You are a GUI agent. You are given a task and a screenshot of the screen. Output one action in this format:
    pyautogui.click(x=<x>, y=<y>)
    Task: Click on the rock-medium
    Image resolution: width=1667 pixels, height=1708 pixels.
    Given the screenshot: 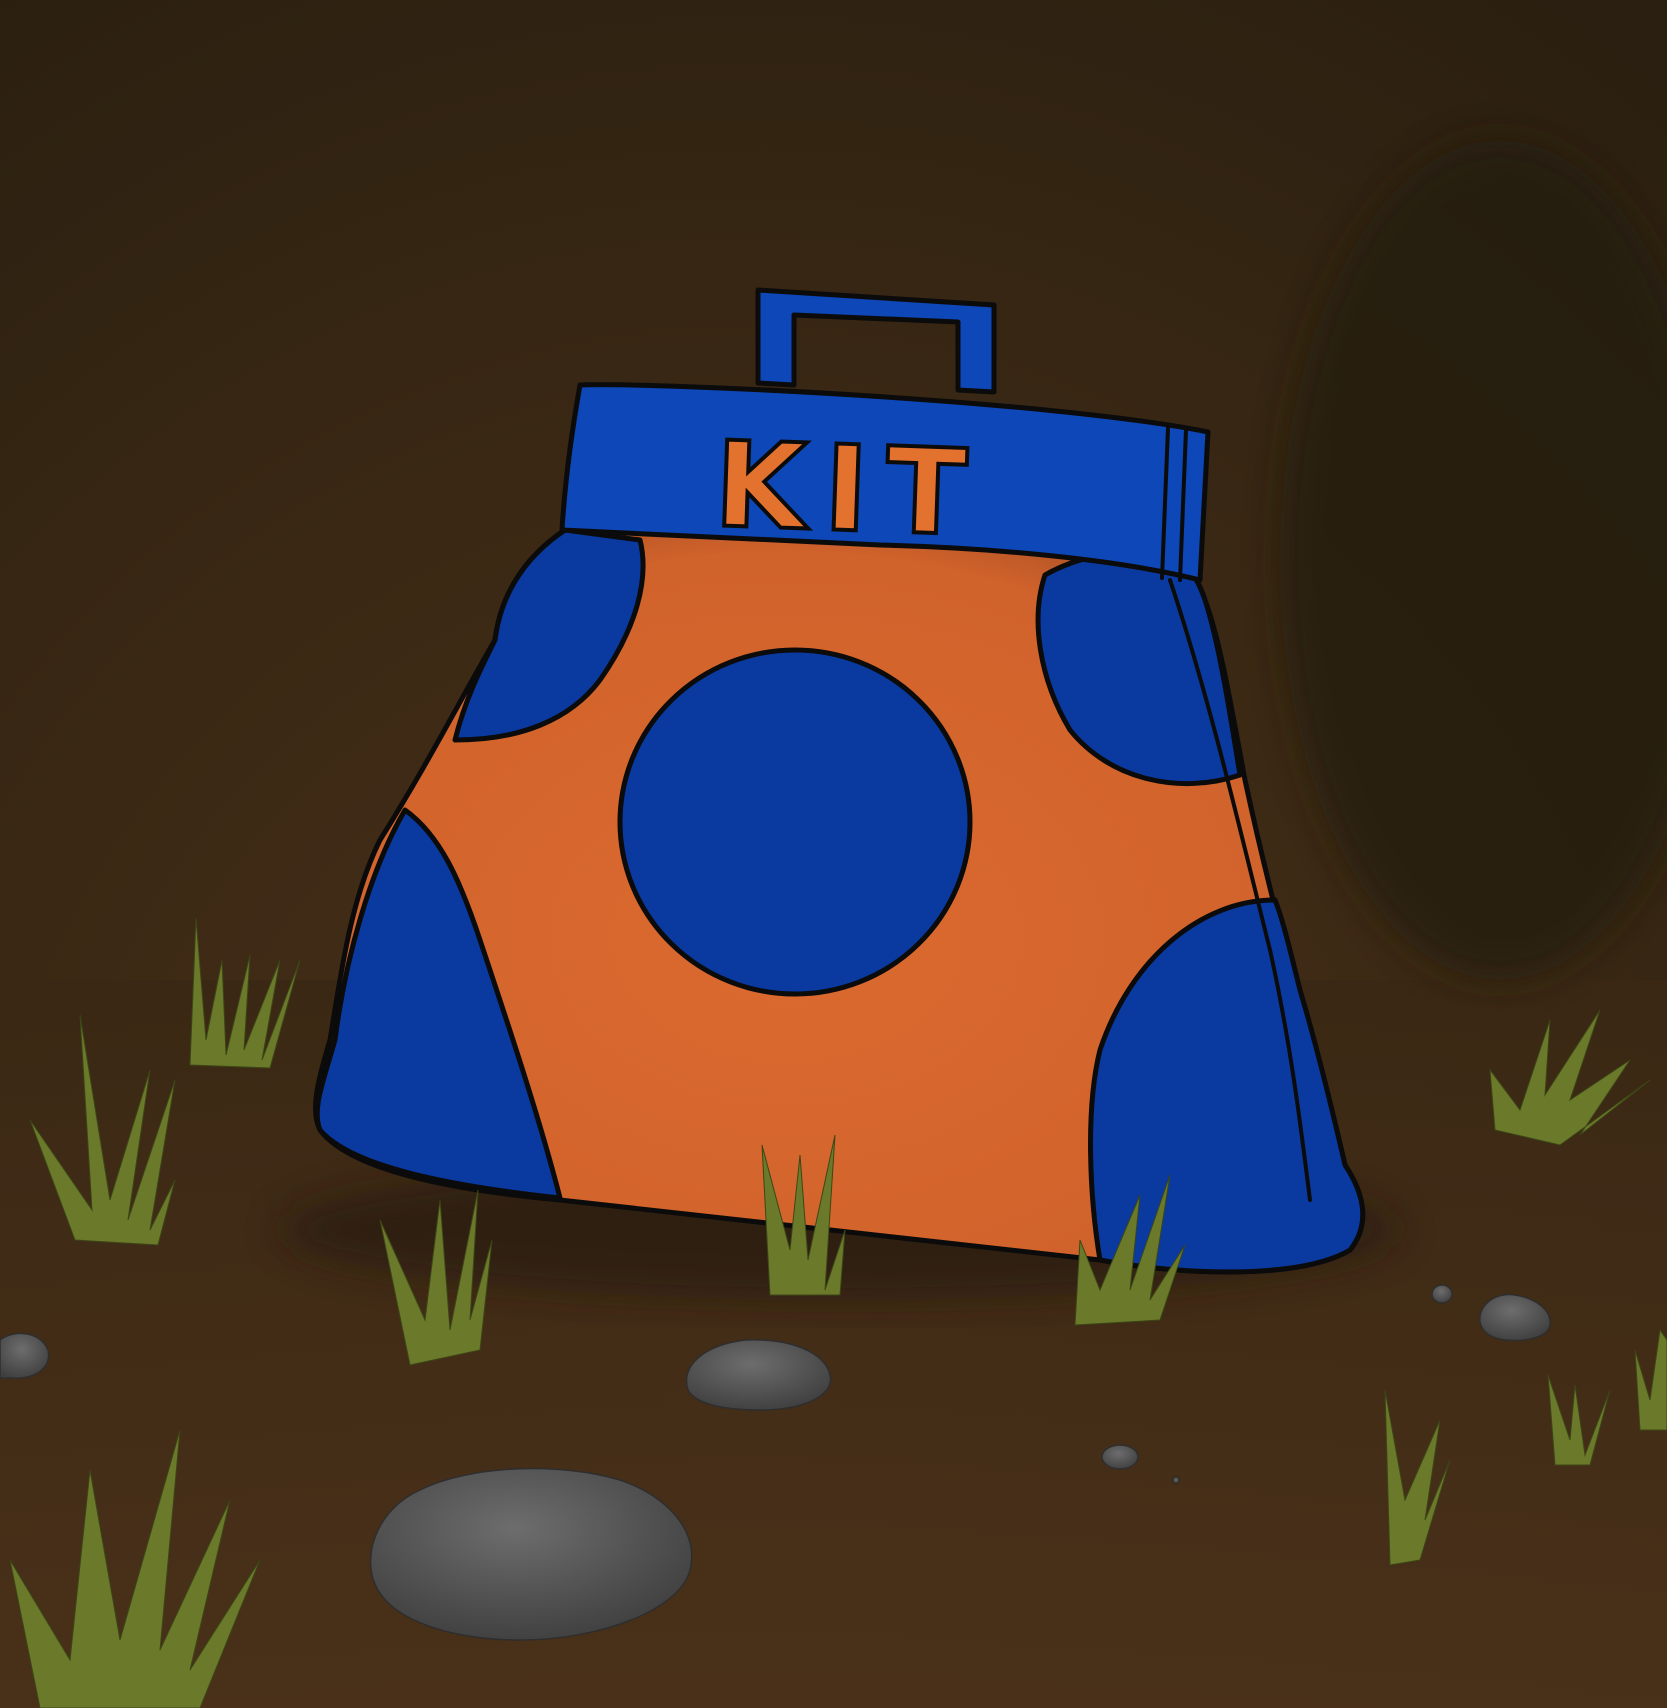 What is the action you would take?
    pyautogui.click(x=758, y=1375)
    